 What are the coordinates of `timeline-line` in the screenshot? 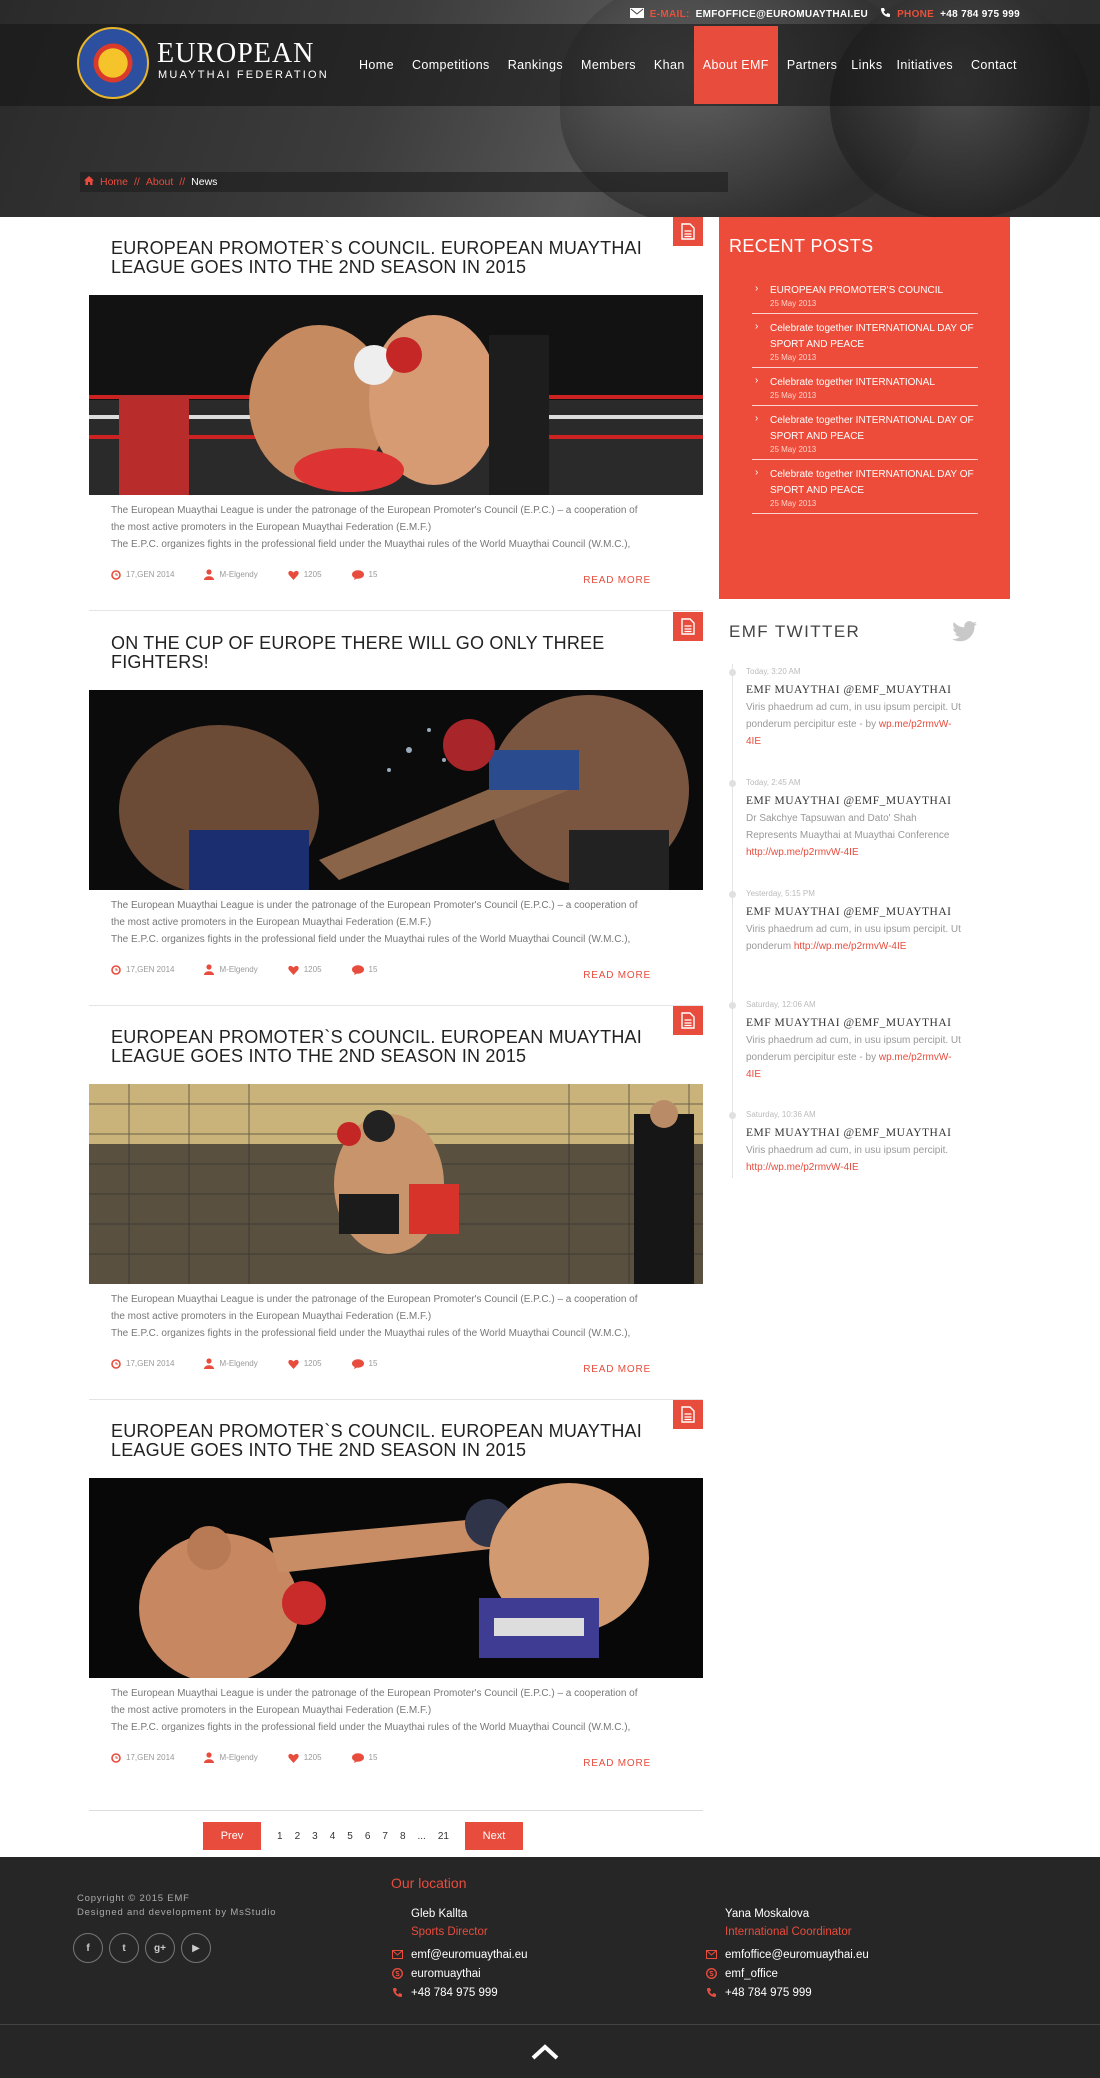 It's located at (732, 921).